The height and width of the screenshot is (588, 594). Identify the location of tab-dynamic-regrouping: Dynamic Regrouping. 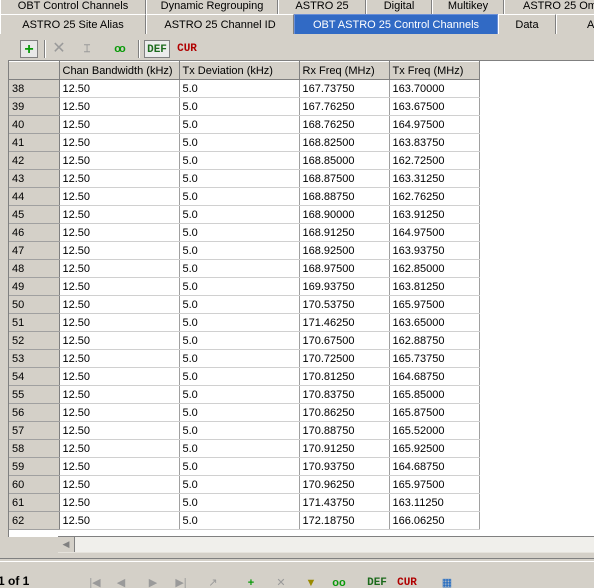
(212, 7).